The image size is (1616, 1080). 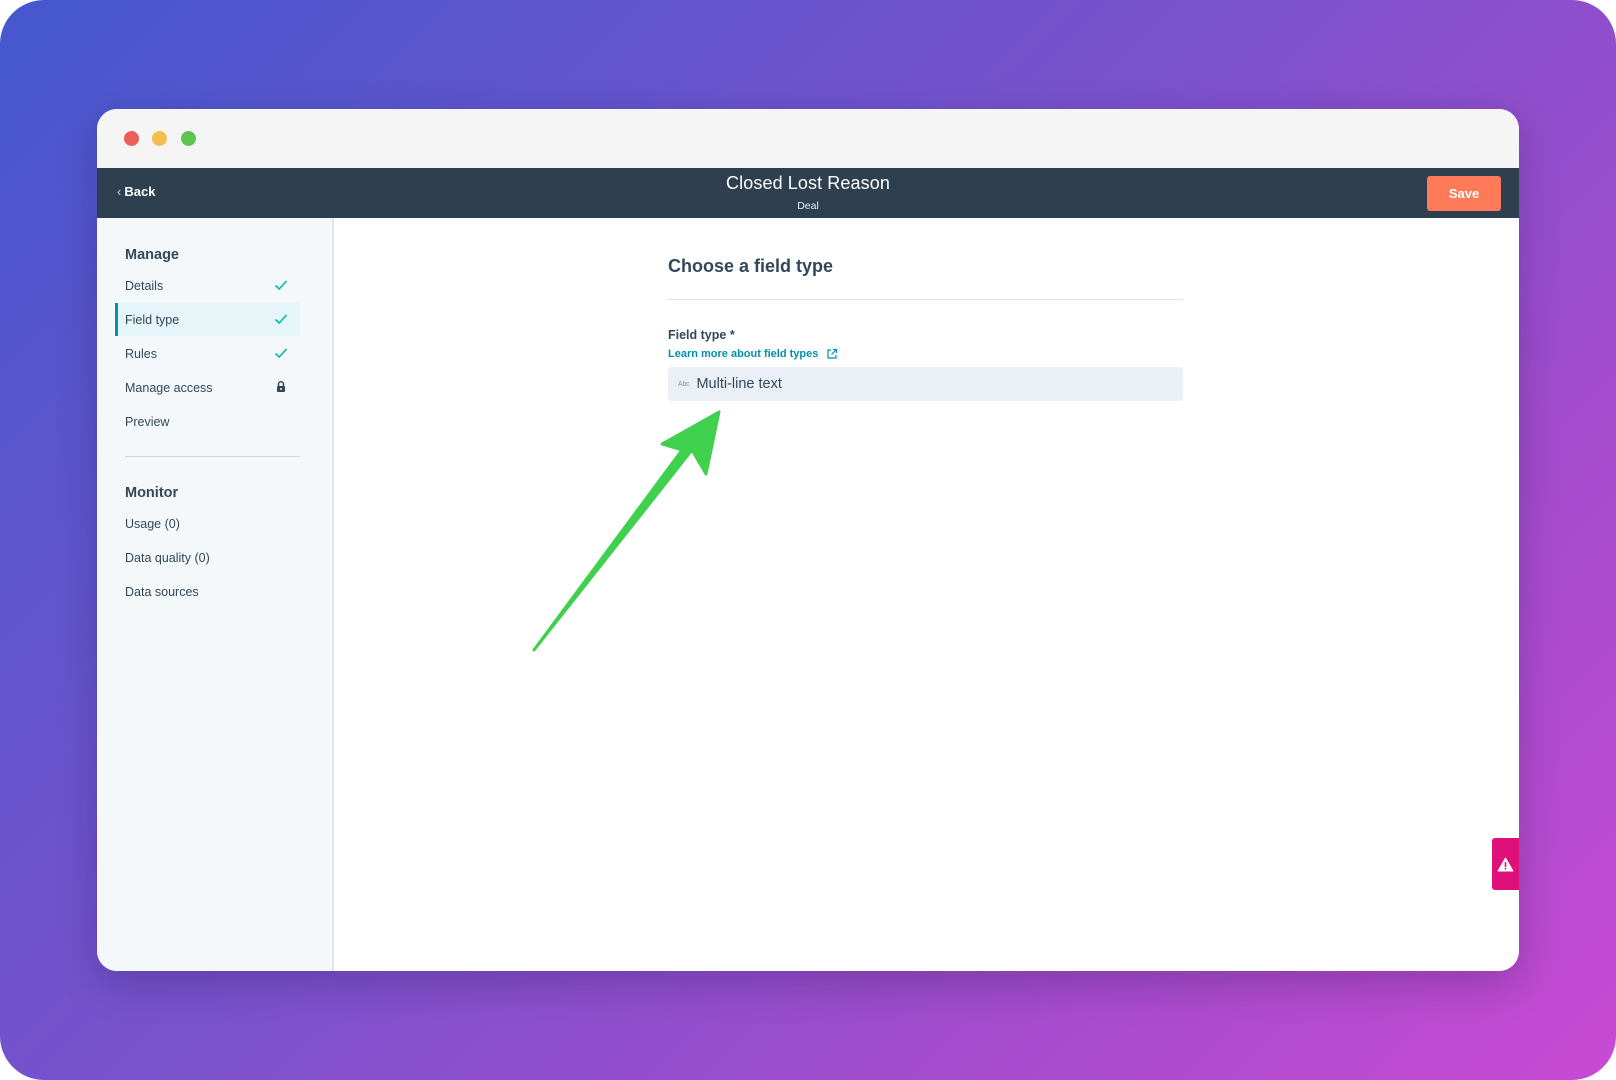 I want to click on sidebar-item-manage-access: Manage access, so click(x=207, y=387).